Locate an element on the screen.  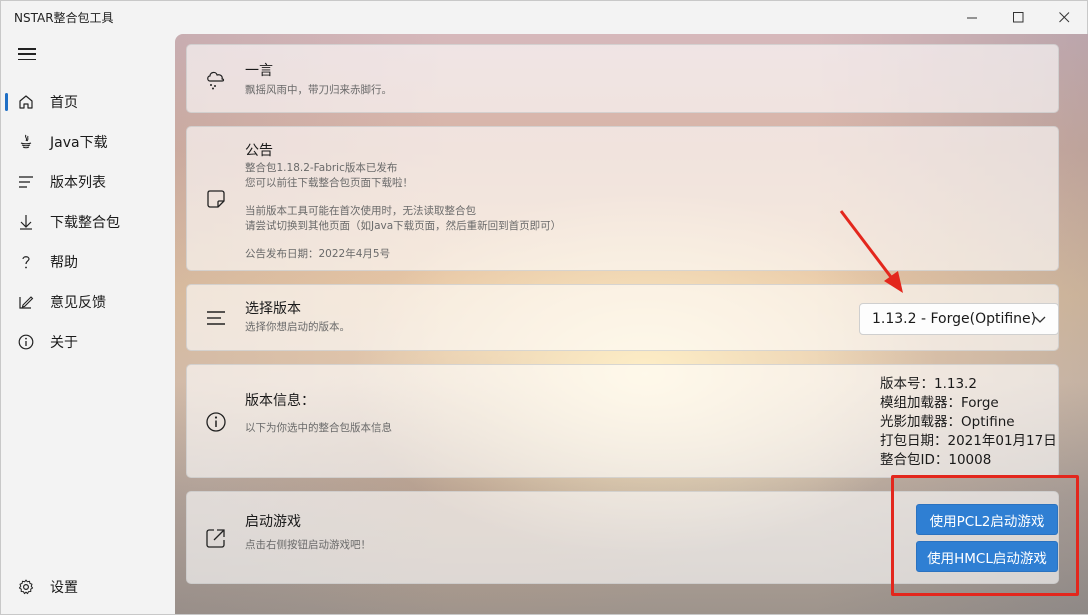
sidebar-item-label: 下载整合包 is located at coordinates (85, 223).